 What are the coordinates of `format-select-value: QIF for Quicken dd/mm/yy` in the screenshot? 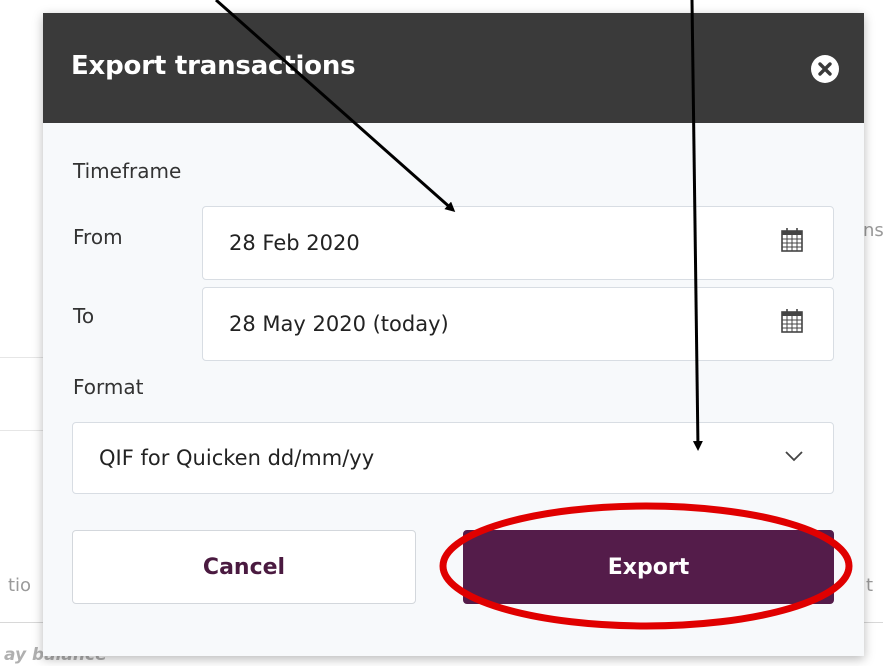 It's located at (237, 458).